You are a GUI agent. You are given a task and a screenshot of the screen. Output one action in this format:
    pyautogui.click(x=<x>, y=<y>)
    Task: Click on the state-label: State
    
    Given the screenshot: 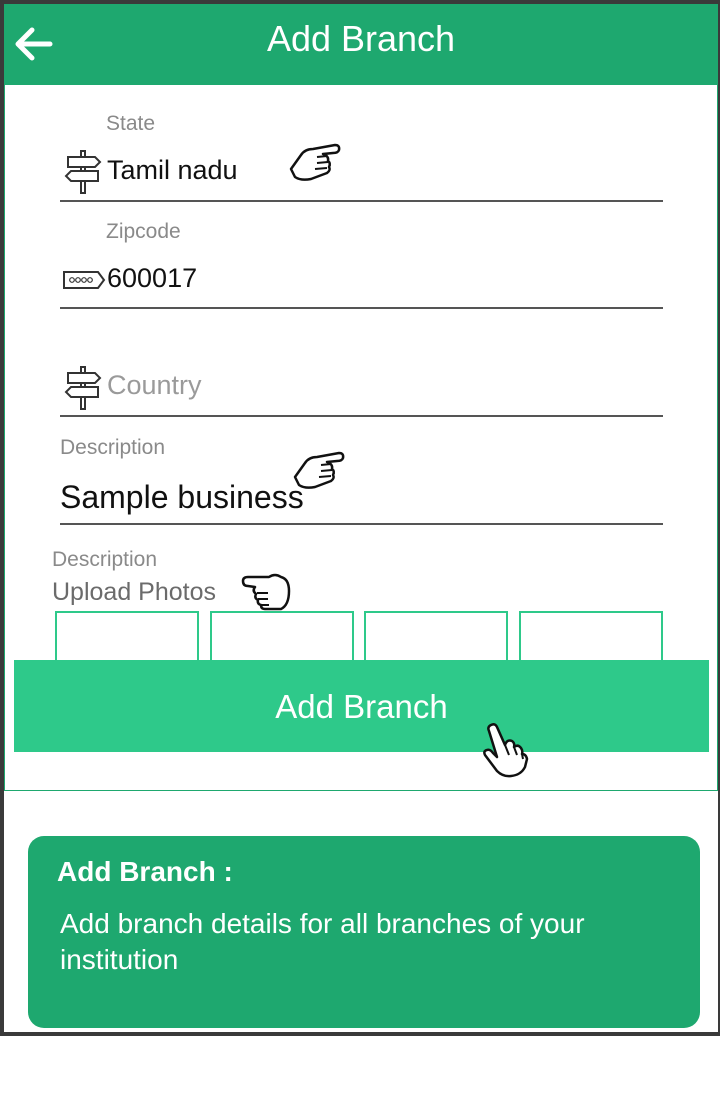 What is the action you would take?
    pyautogui.click(x=131, y=123)
    